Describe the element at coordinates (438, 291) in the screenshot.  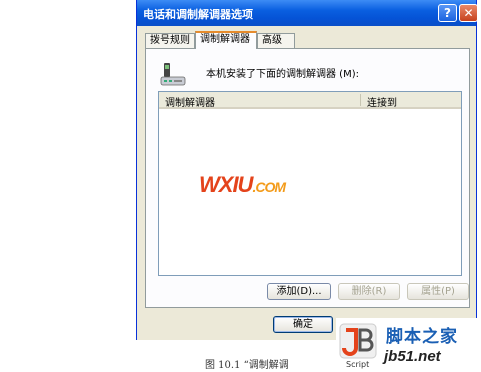
I see `properties-button: 属性(P)` at that location.